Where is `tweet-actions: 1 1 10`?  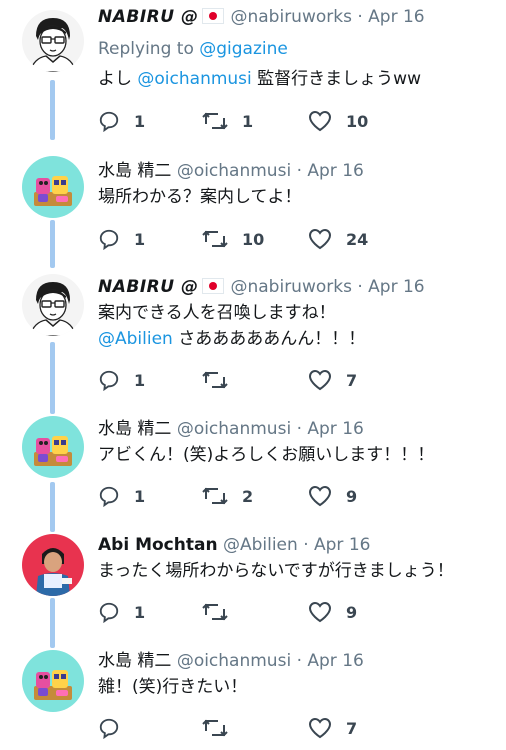 tweet-actions: 1 1 10 is located at coordinates (288, 121).